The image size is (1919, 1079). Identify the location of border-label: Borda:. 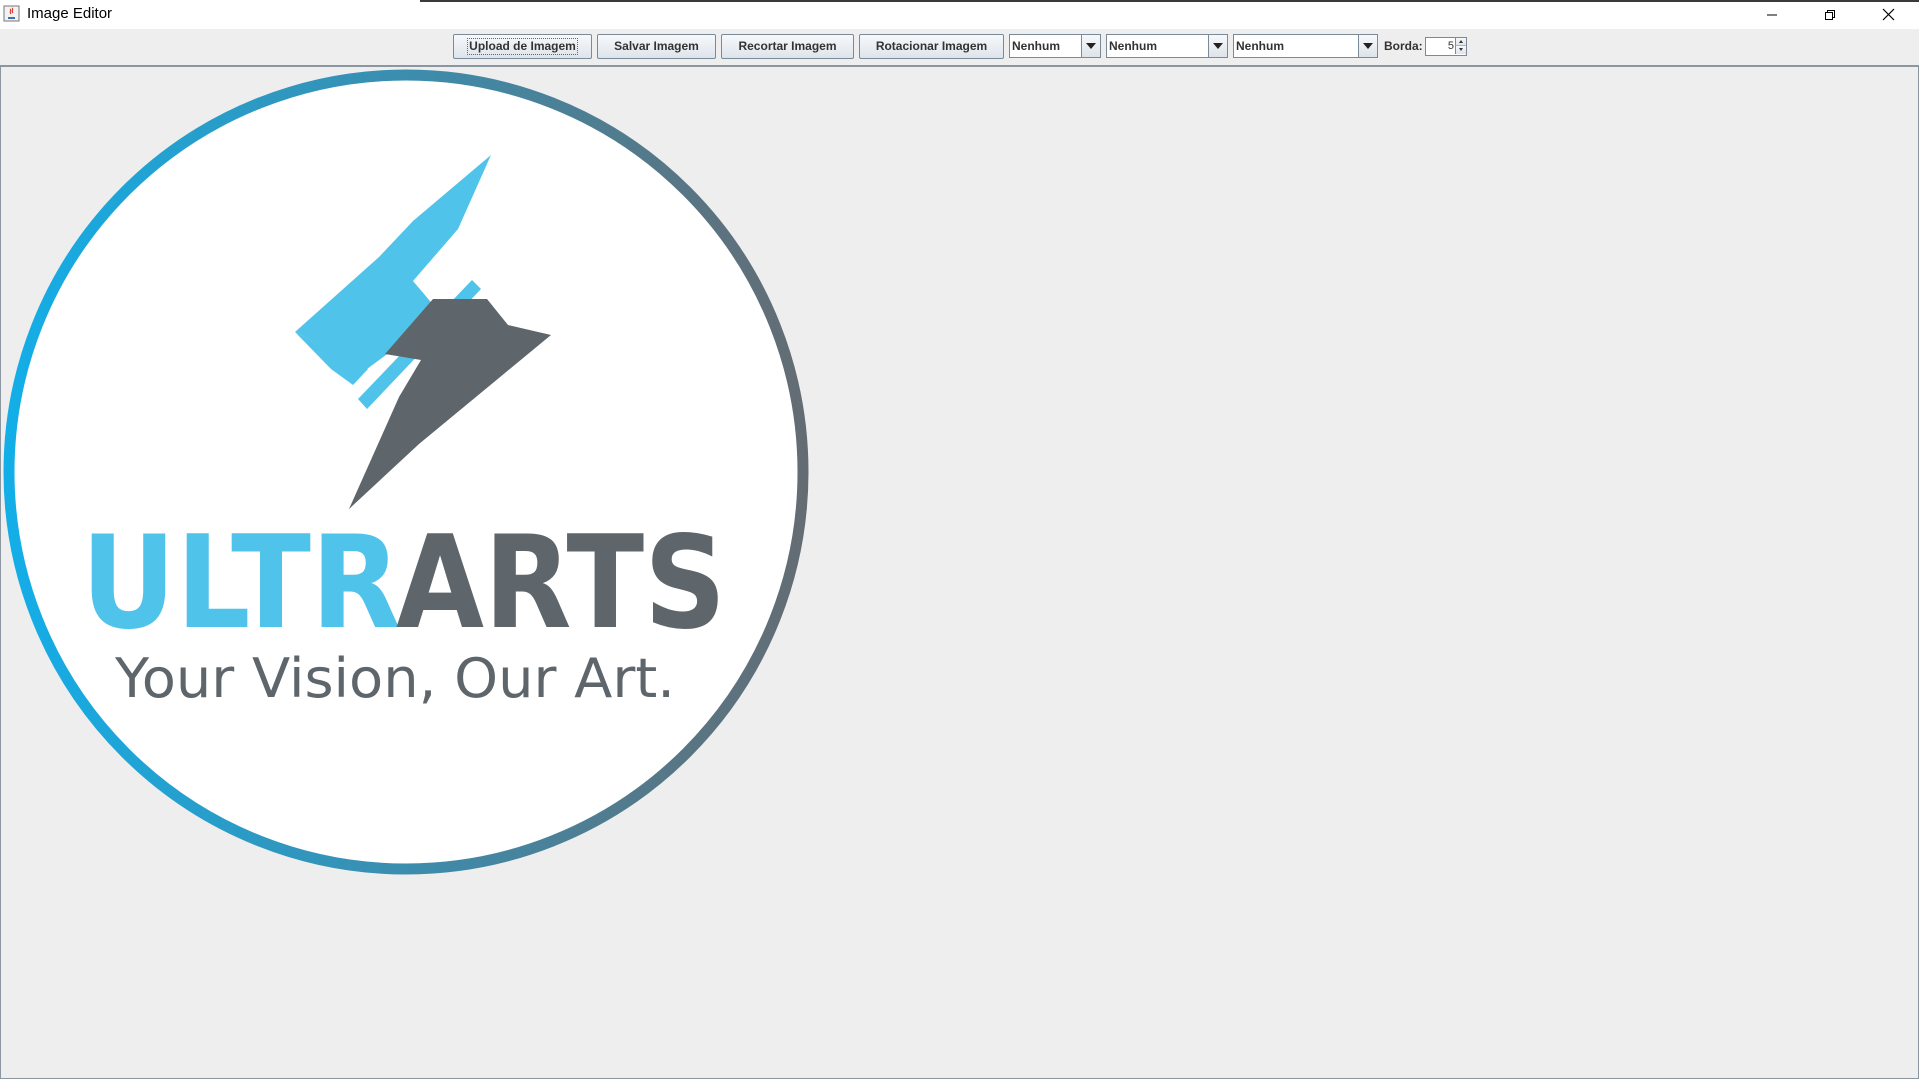
(1403, 46).